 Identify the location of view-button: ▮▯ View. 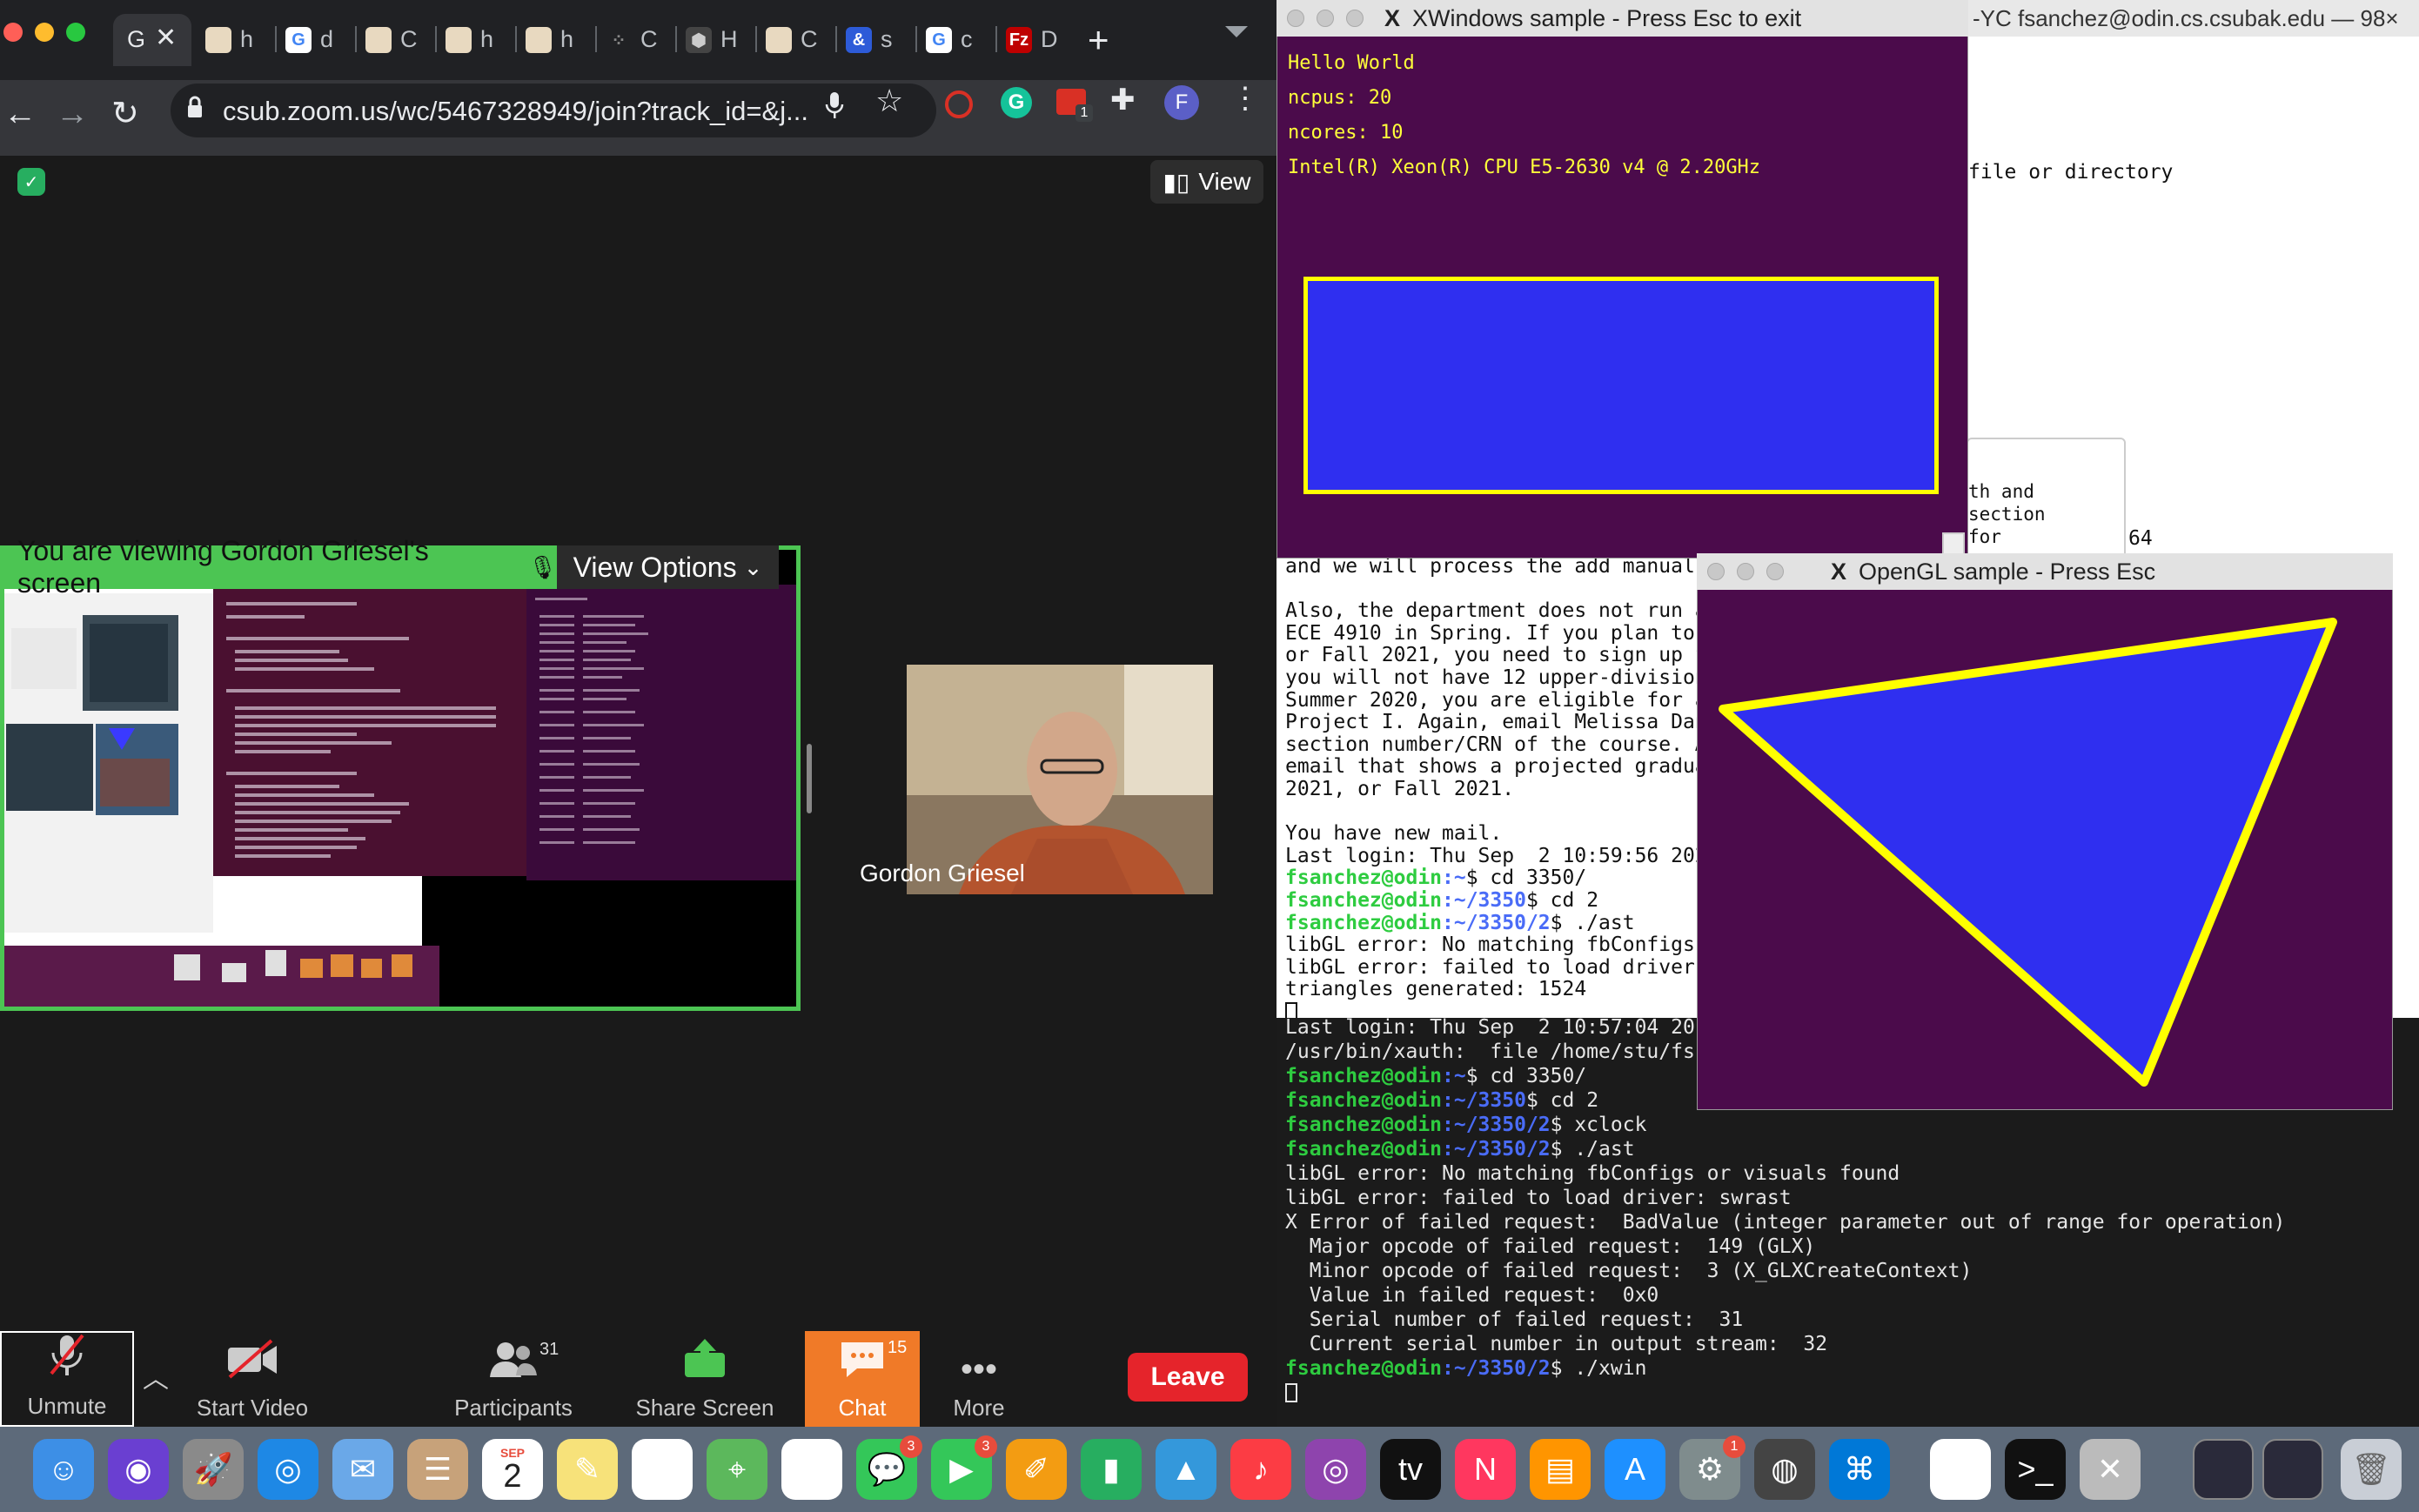
(1206, 182).